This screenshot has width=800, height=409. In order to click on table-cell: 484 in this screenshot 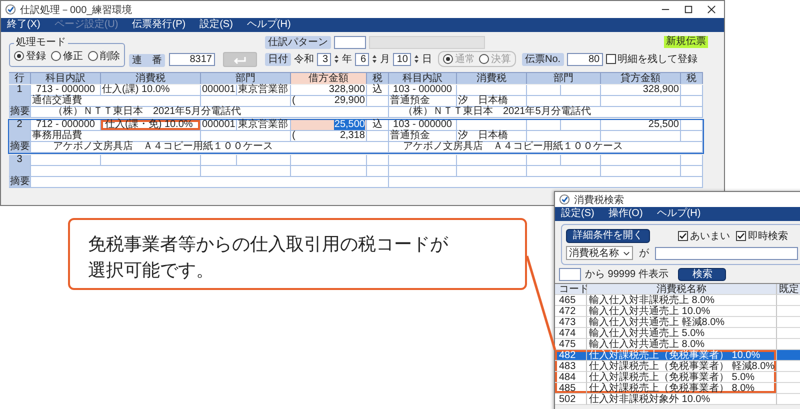, I will do `click(571, 377)`.